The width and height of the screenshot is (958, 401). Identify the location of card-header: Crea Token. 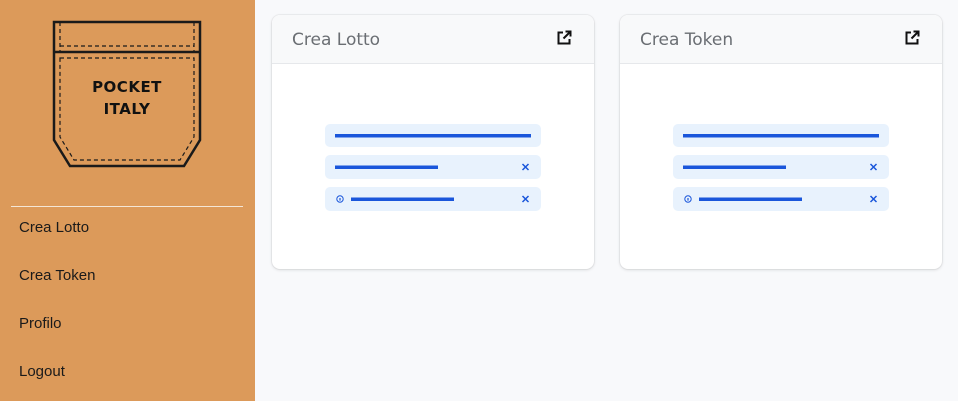
(781, 39).